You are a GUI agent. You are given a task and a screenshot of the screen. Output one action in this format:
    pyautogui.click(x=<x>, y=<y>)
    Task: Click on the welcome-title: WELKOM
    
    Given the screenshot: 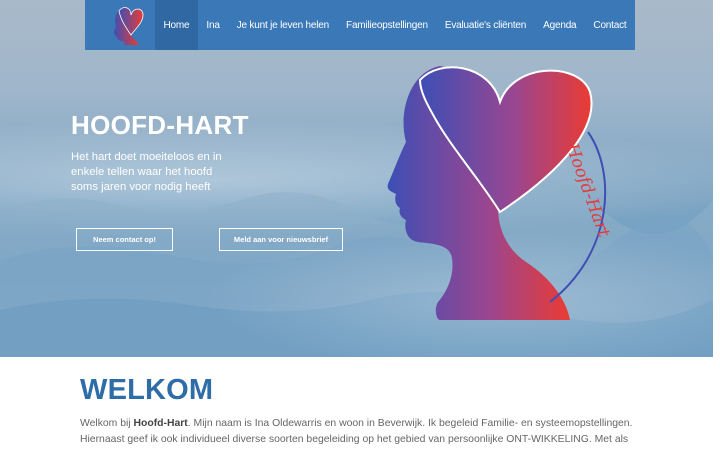 What is the action you would take?
    pyautogui.click(x=147, y=390)
    